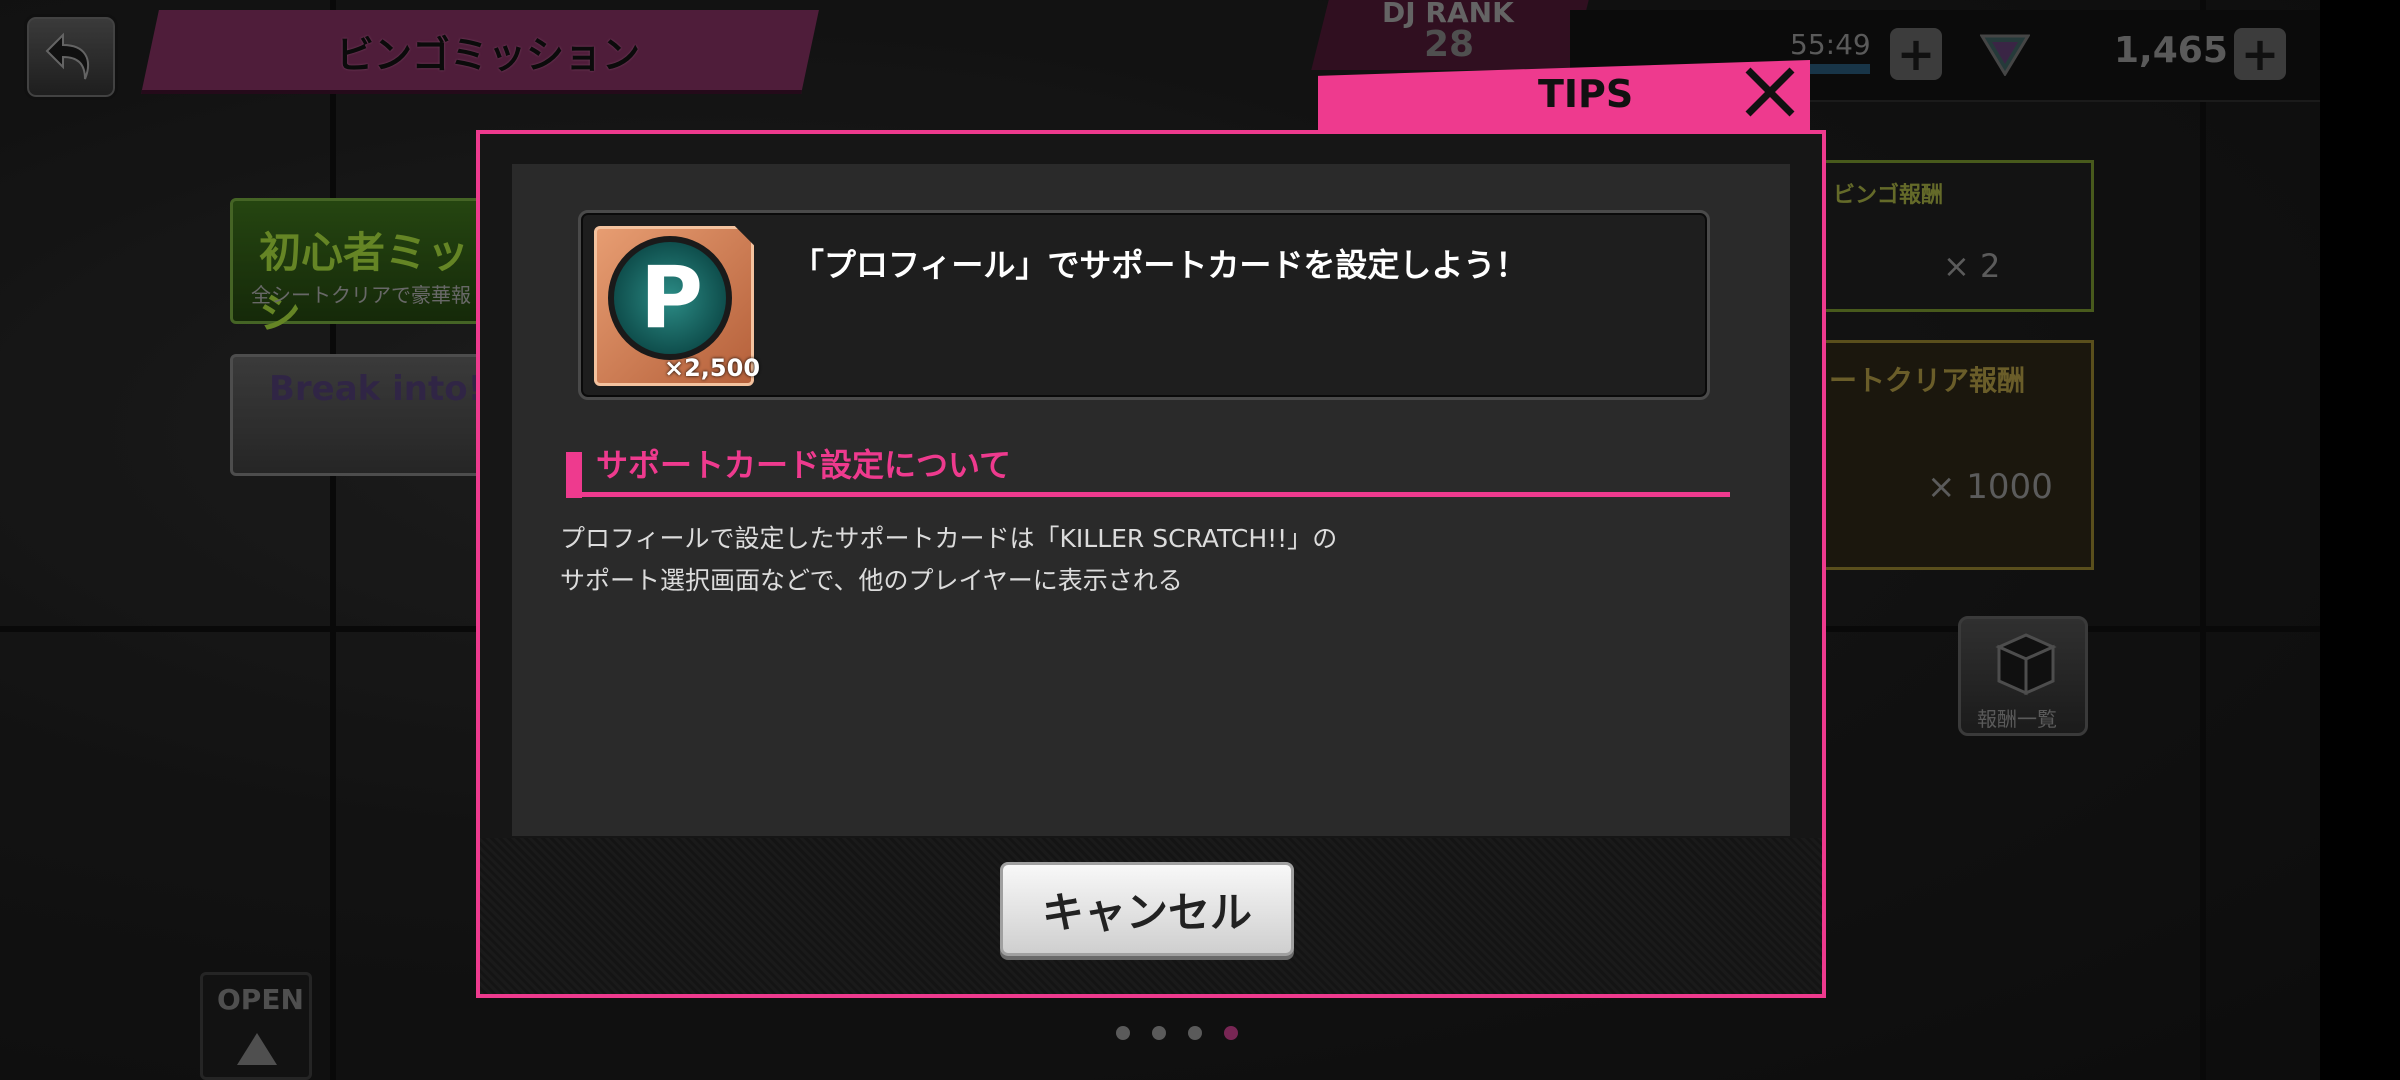  I want to click on section-title: サポートカード設定について, so click(804, 465).